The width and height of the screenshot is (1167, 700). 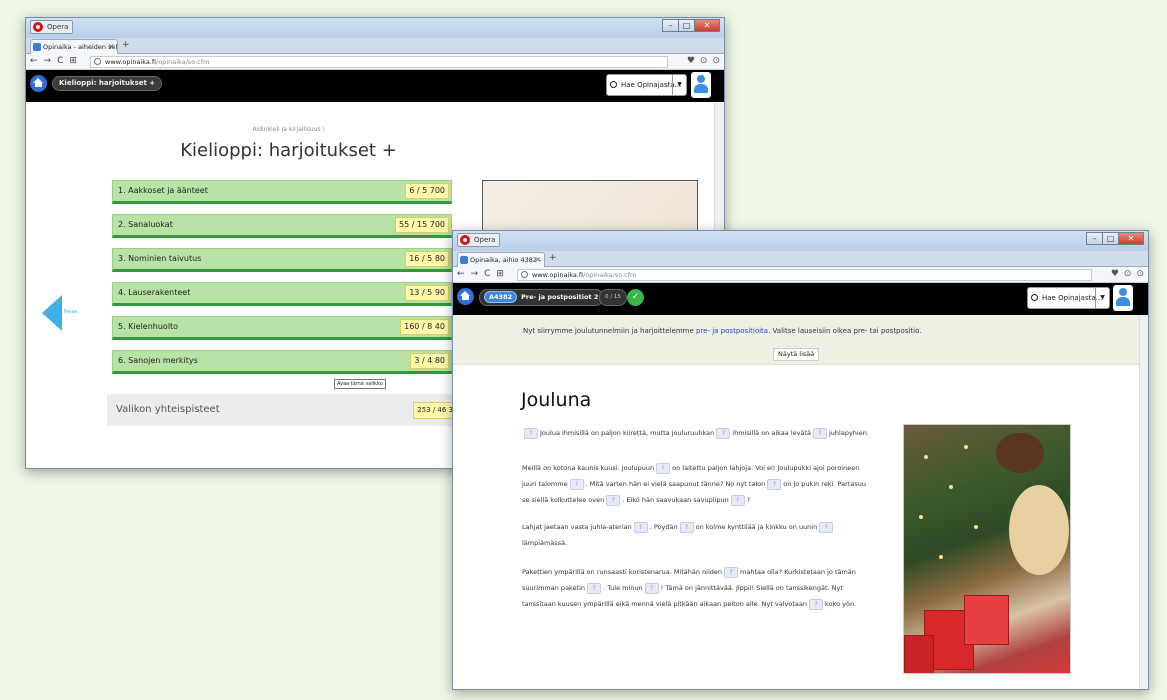 I want to click on url-domain: www.opinaika.fi, so click(x=131, y=62).